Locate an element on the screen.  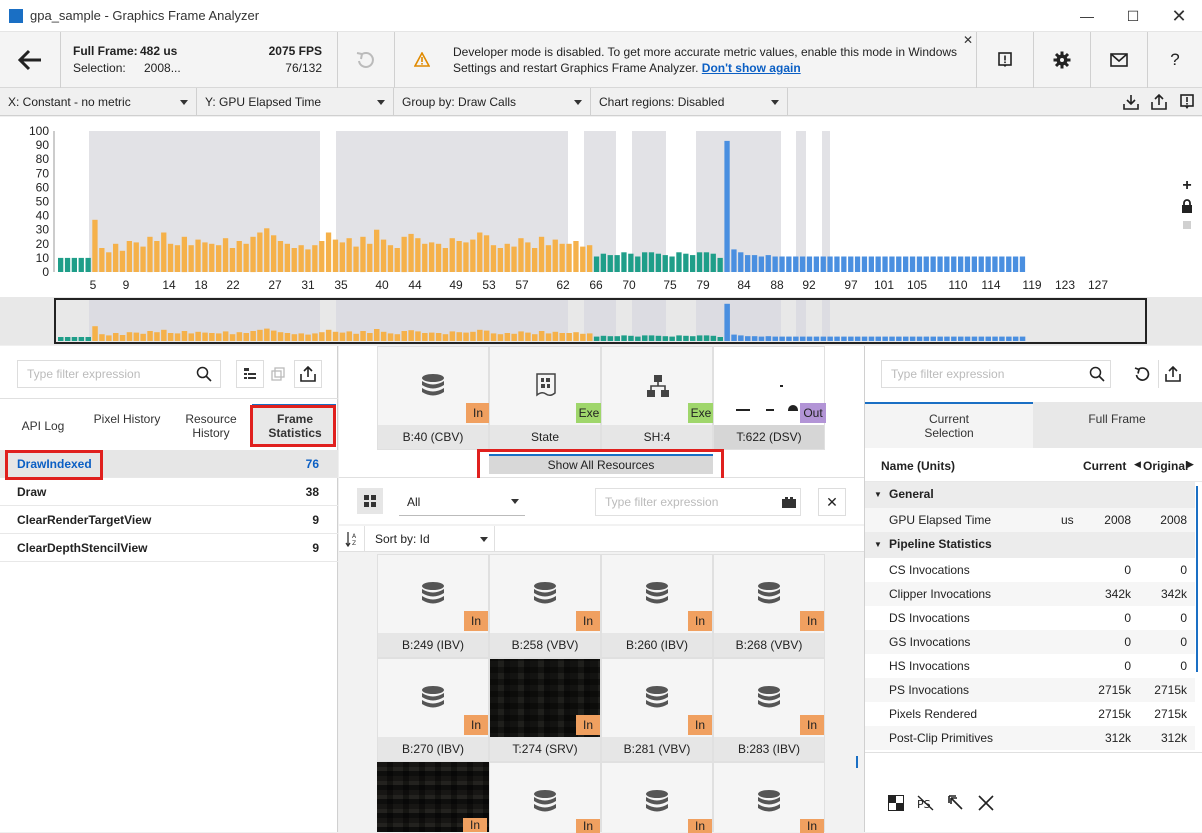
settings-button is located at coordinates (1062, 60).